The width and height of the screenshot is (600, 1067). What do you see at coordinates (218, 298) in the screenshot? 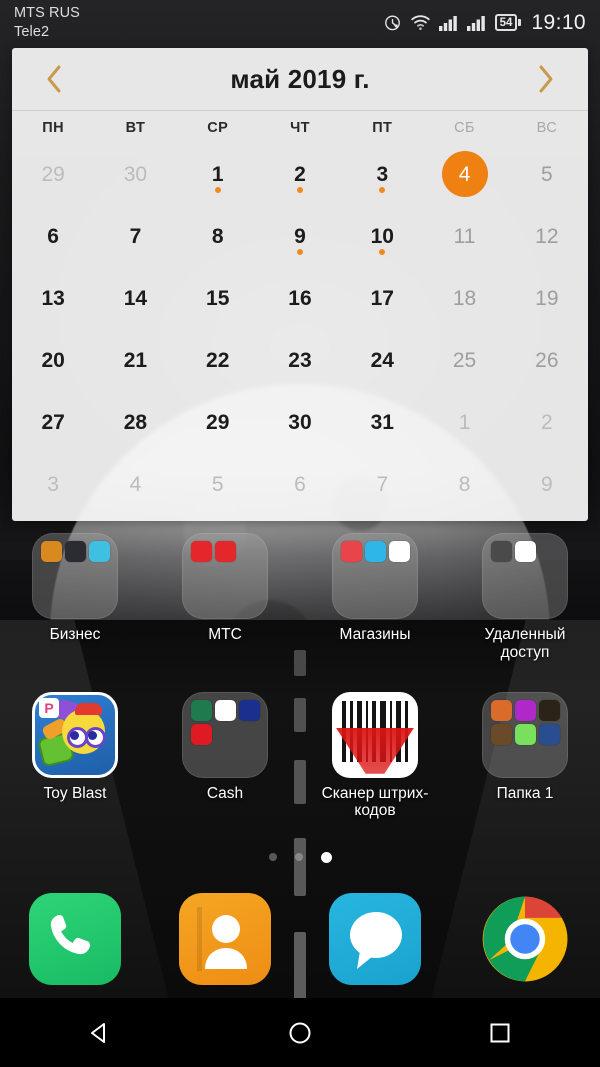
I see `calendar-day-cell: 15` at bounding box center [218, 298].